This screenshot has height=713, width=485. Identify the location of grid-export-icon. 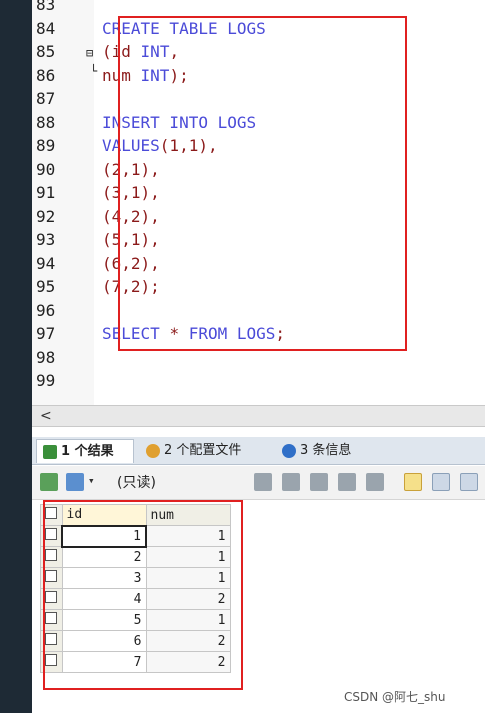
(49, 482).